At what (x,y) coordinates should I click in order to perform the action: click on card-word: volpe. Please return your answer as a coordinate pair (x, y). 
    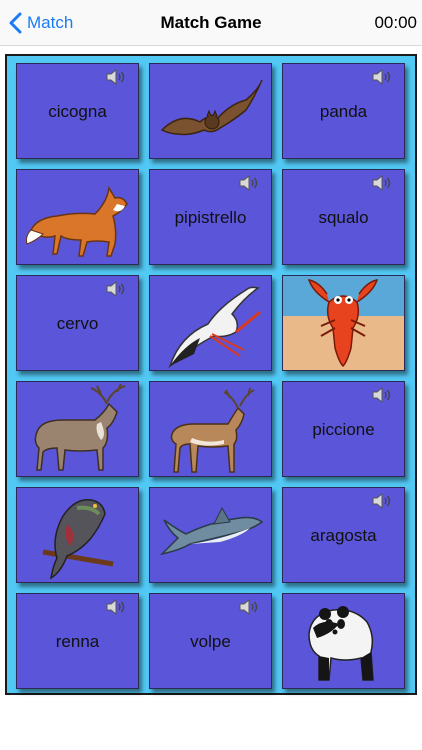
    Looking at the image, I should click on (210, 641).